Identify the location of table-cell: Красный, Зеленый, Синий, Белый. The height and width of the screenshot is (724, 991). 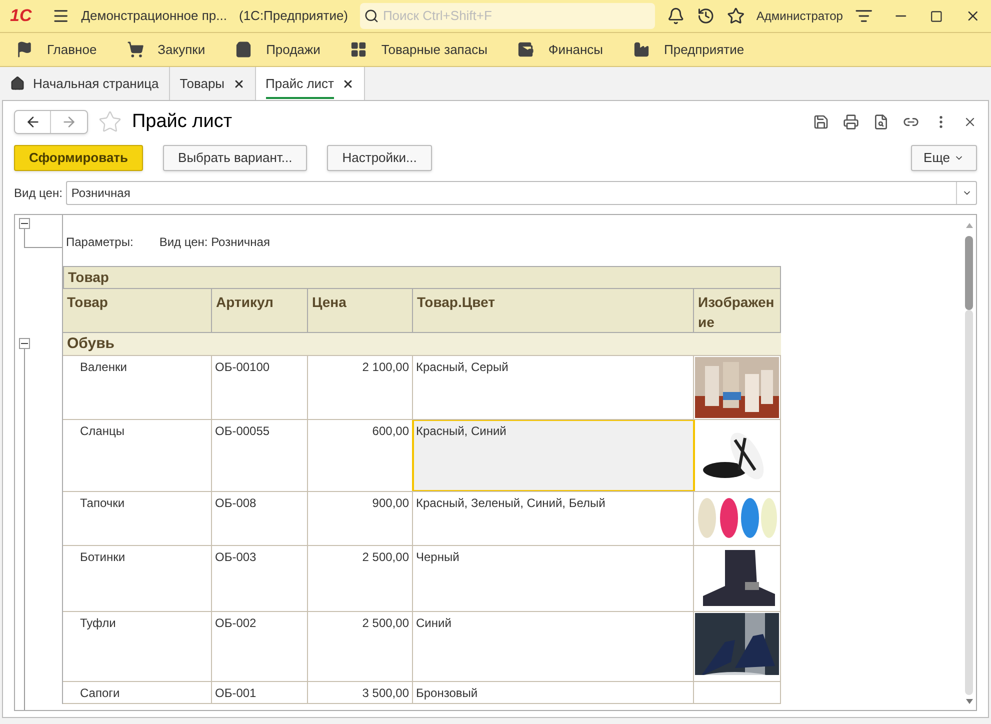
(553, 518).